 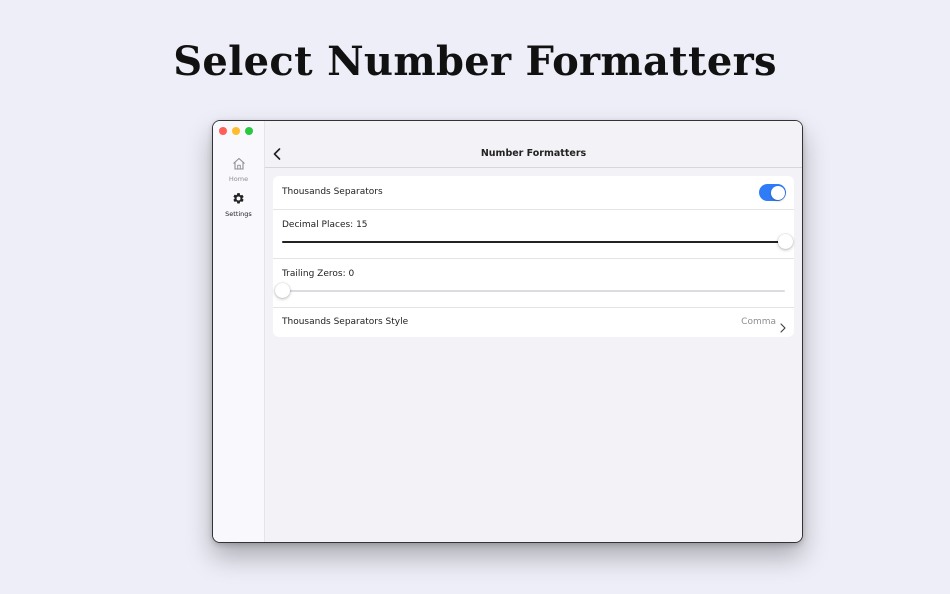 I want to click on sidebar-item-label: Home, so click(x=238, y=179).